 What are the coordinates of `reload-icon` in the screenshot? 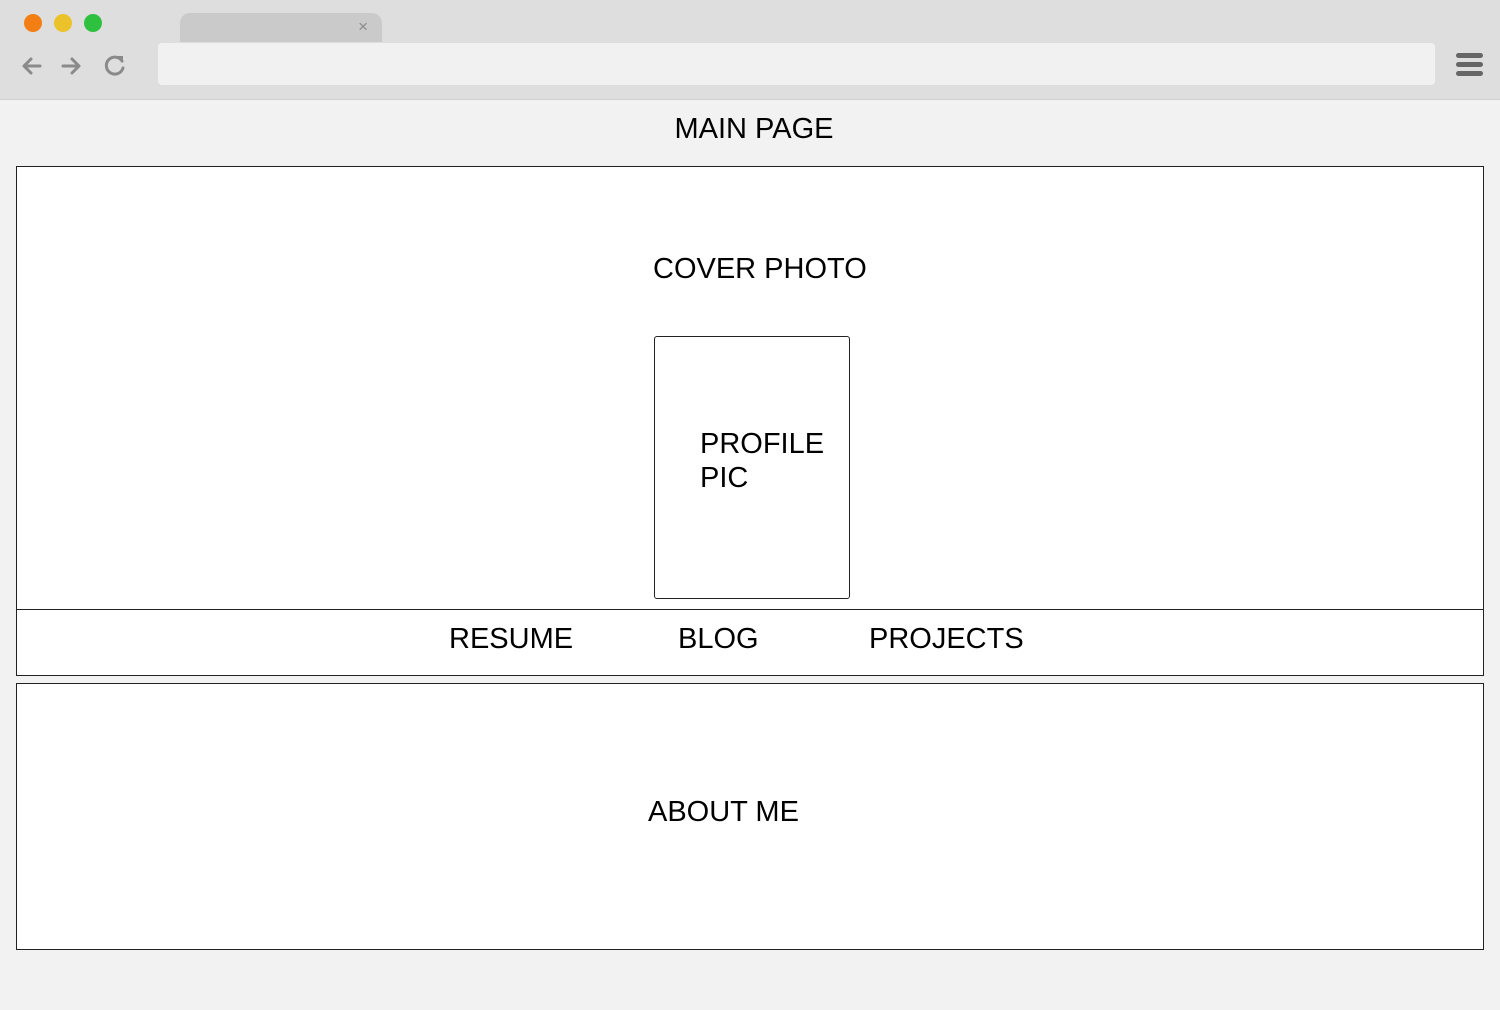 It's located at (115, 66).